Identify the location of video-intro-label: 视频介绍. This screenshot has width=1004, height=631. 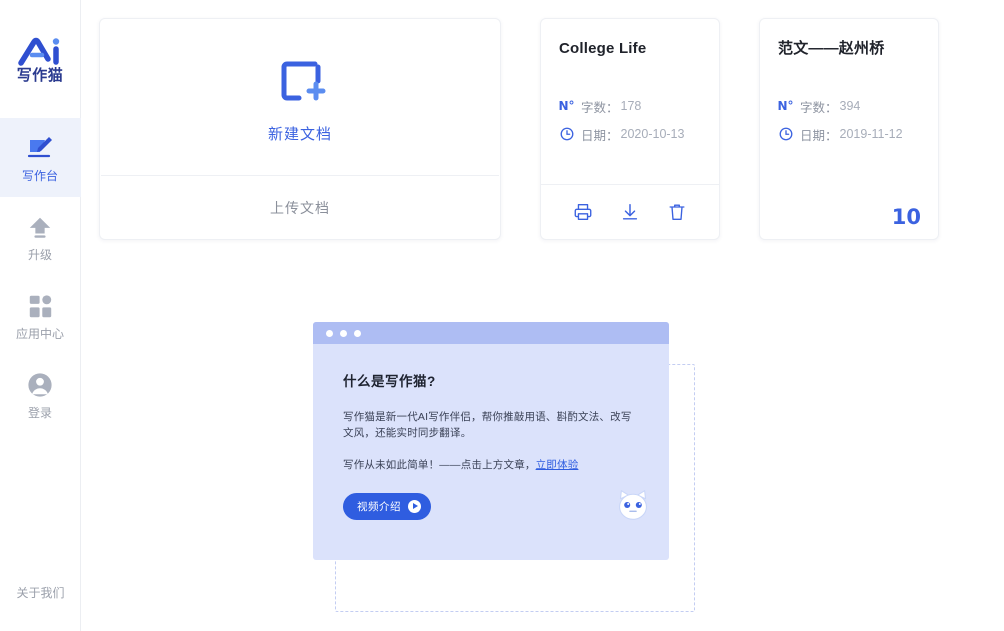
(379, 506).